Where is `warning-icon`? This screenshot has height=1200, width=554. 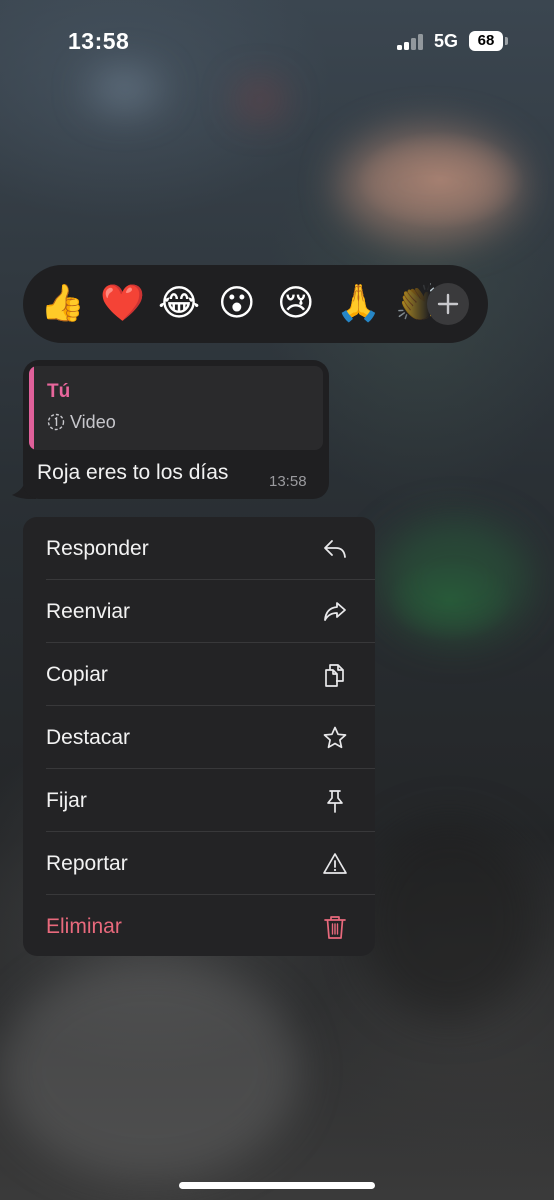
warning-icon is located at coordinates (335, 863).